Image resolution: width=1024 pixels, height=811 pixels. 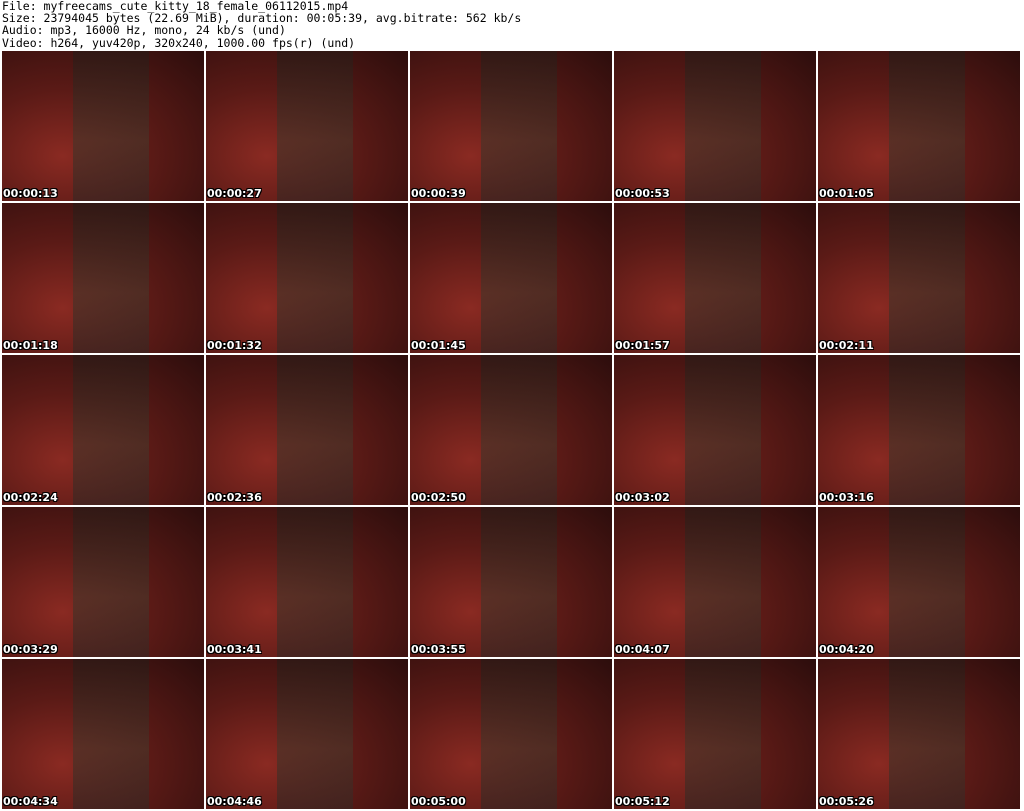 I want to click on thumbnail-timestamp: 00:00:39, so click(x=438, y=193).